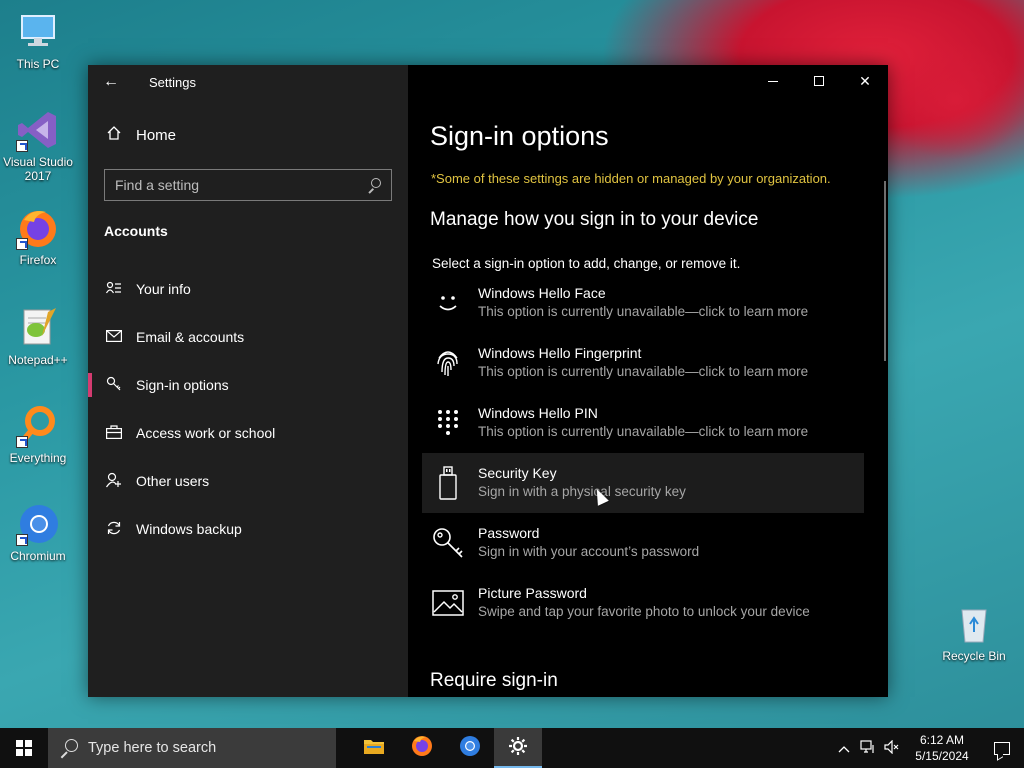 The width and height of the screenshot is (1024, 768). I want to click on taskbar: Type here to search 6:12 AM 5/15/2024, so click(512, 748).